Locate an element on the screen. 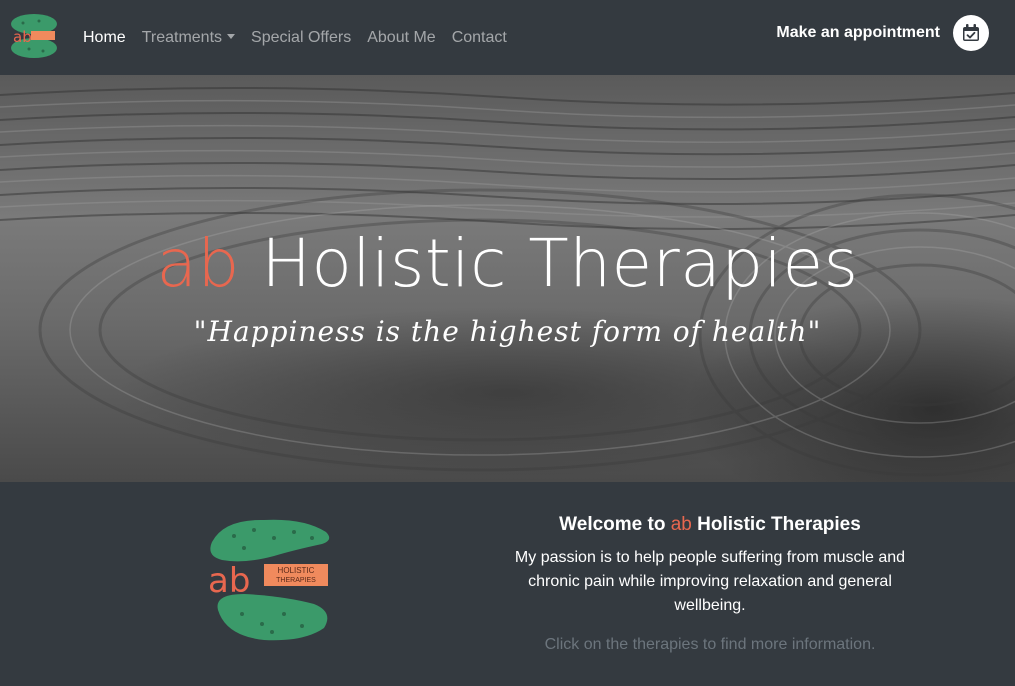  nav-item-treatments: Treatments is located at coordinates (188, 37).